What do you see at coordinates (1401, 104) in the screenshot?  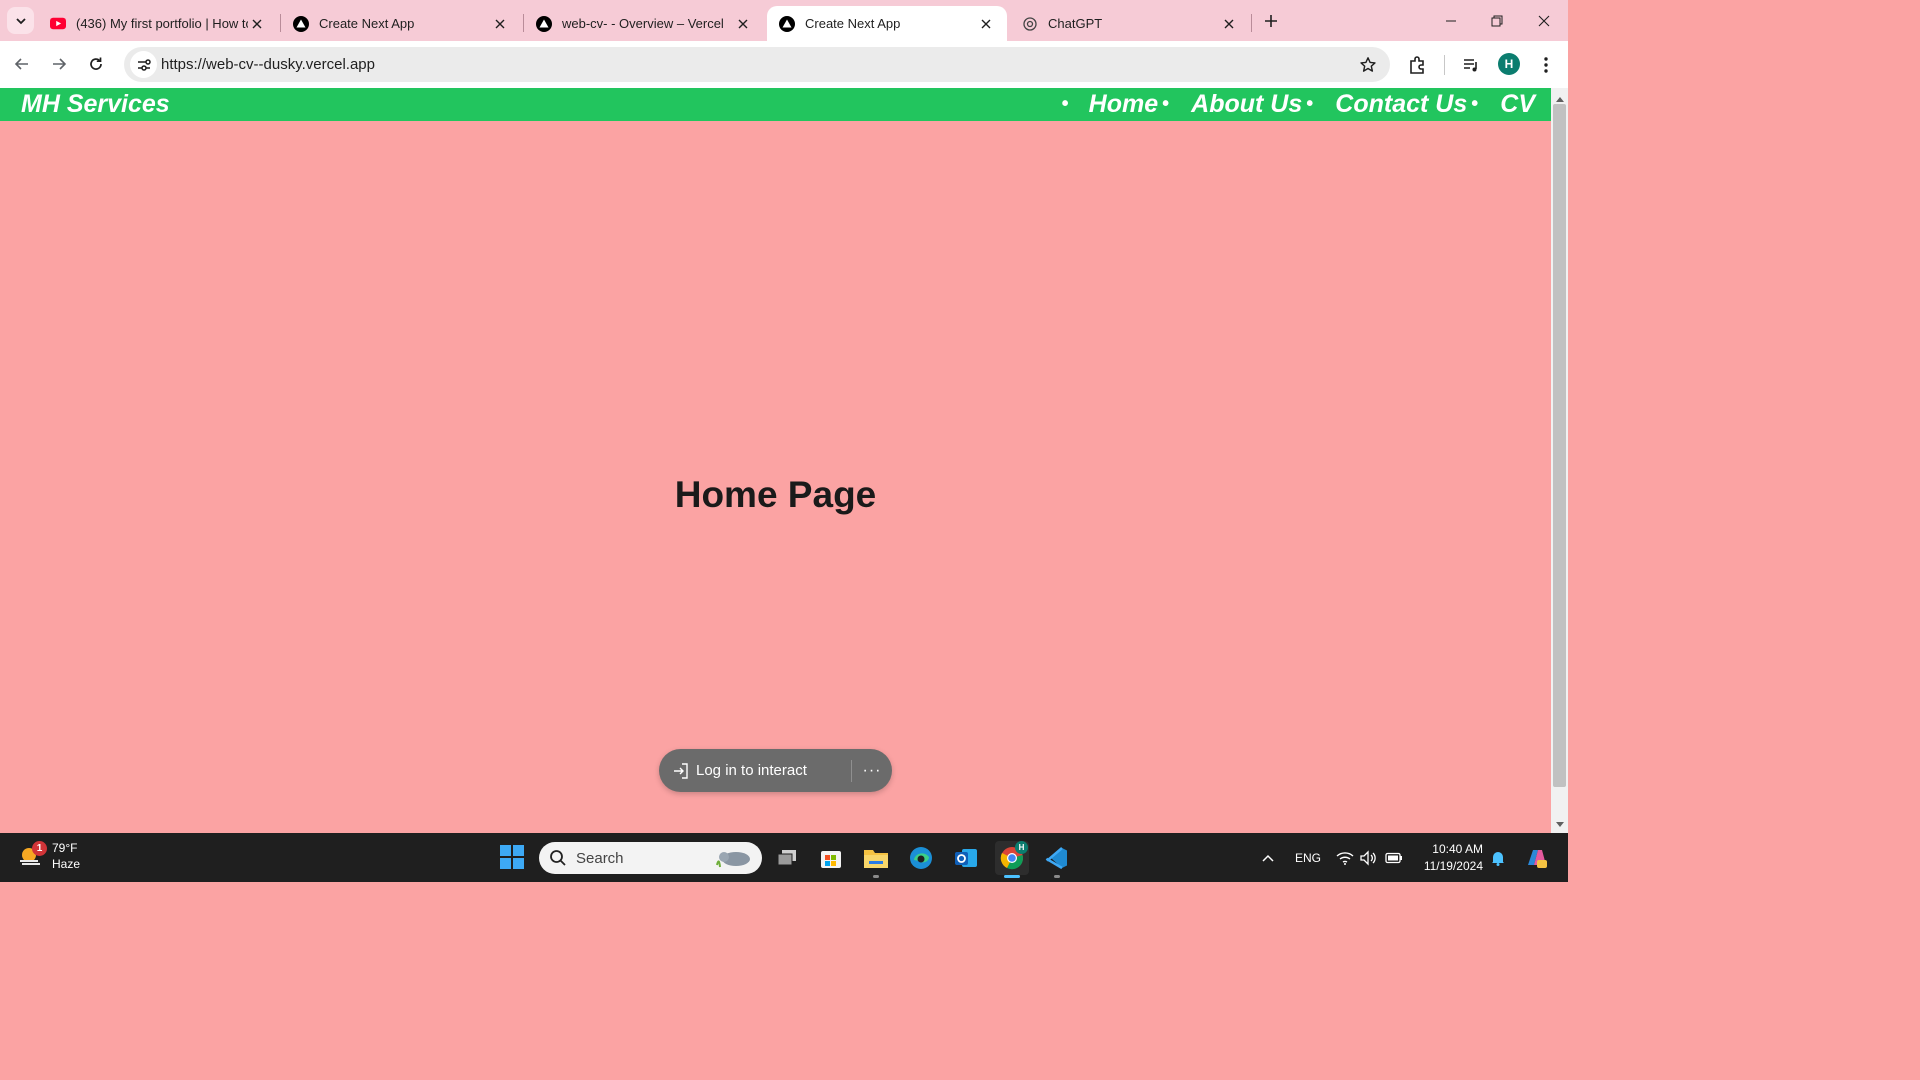 I see `nav-link-contact: Contact Us` at bounding box center [1401, 104].